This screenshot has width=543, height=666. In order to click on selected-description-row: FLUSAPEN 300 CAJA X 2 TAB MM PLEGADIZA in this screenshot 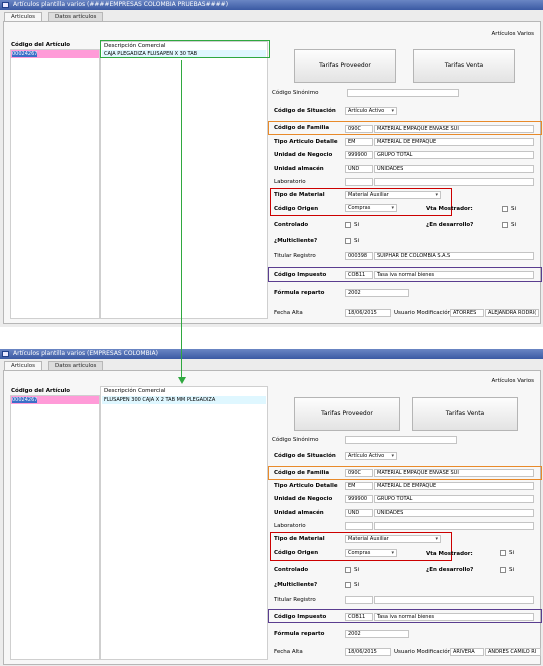, I will do `click(184, 400)`.